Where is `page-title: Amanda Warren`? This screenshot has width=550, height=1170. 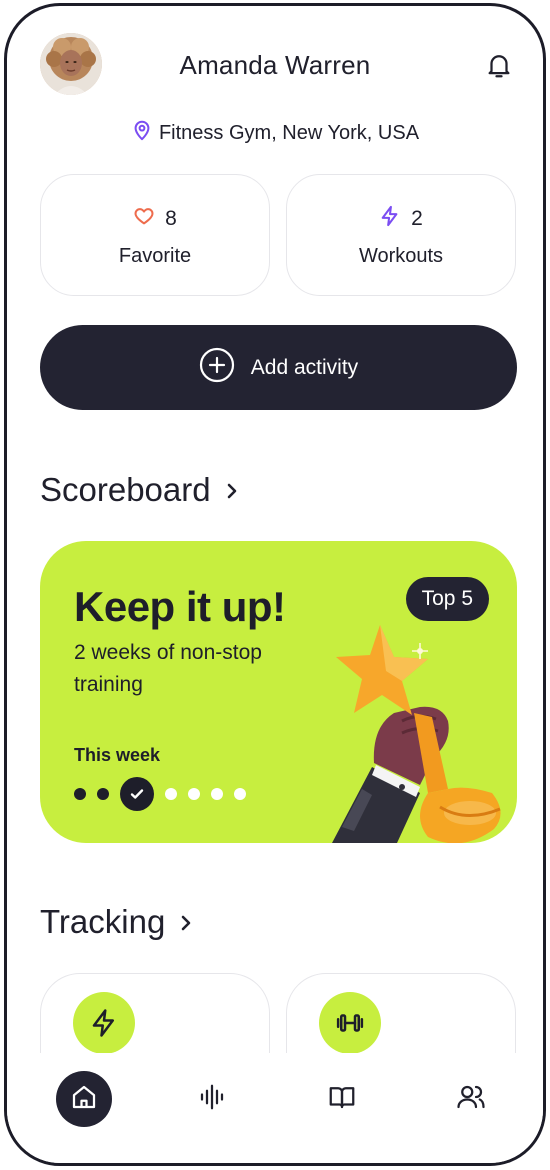 page-title: Amanda Warren is located at coordinates (275, 65).